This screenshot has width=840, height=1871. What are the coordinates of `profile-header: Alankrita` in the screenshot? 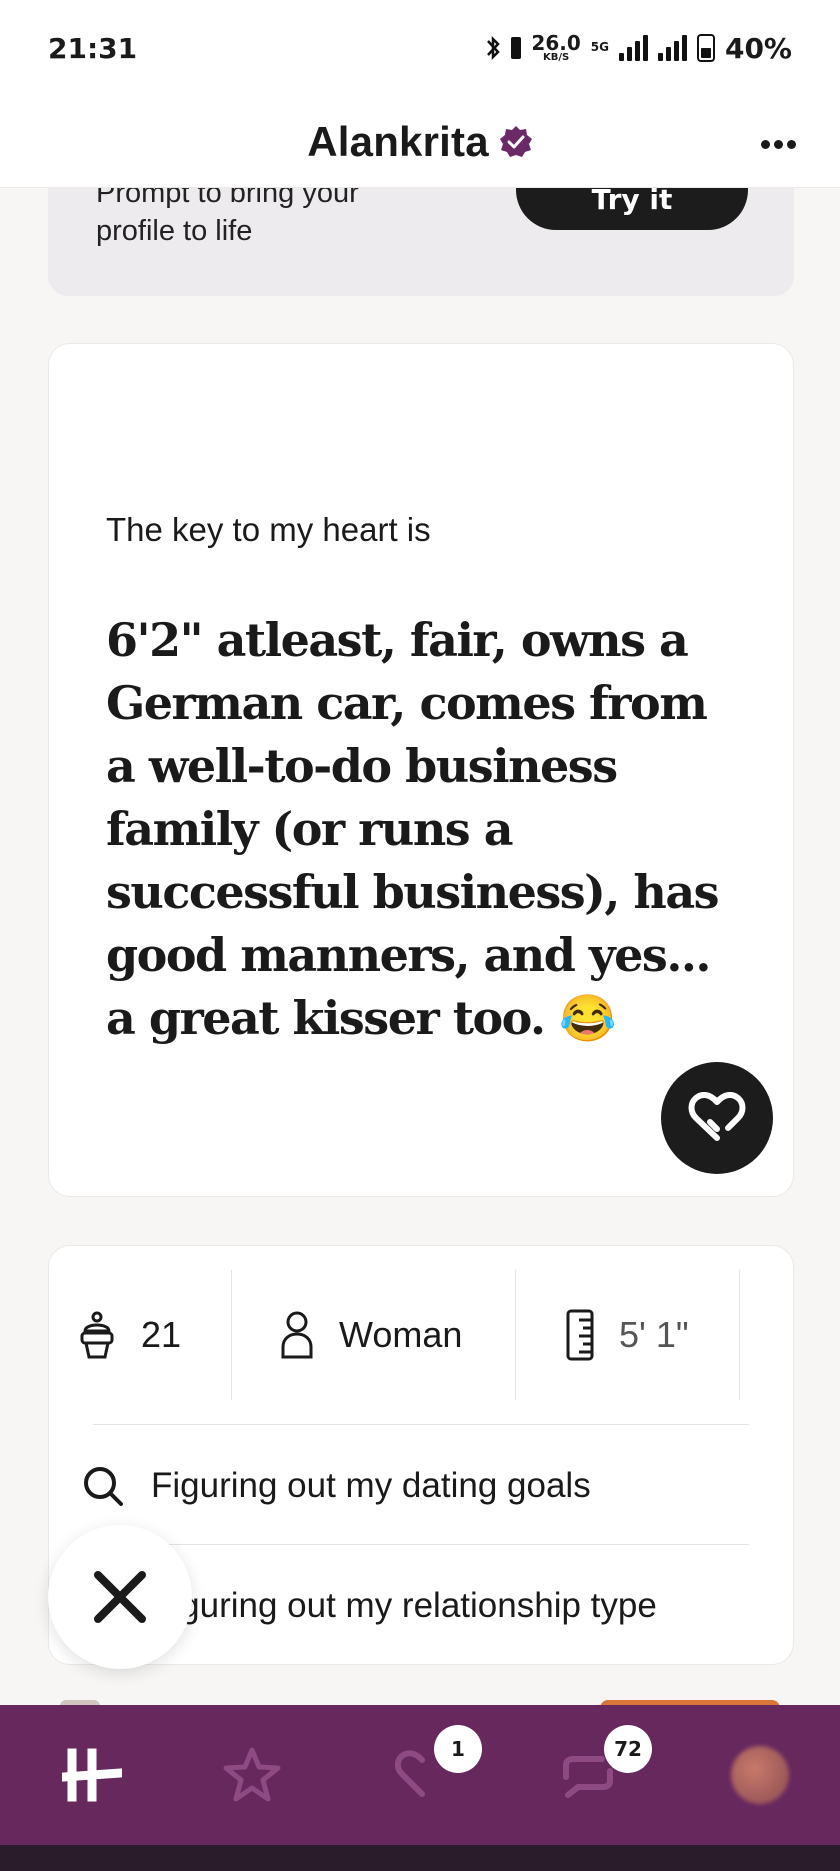 It's located at (420, 142).